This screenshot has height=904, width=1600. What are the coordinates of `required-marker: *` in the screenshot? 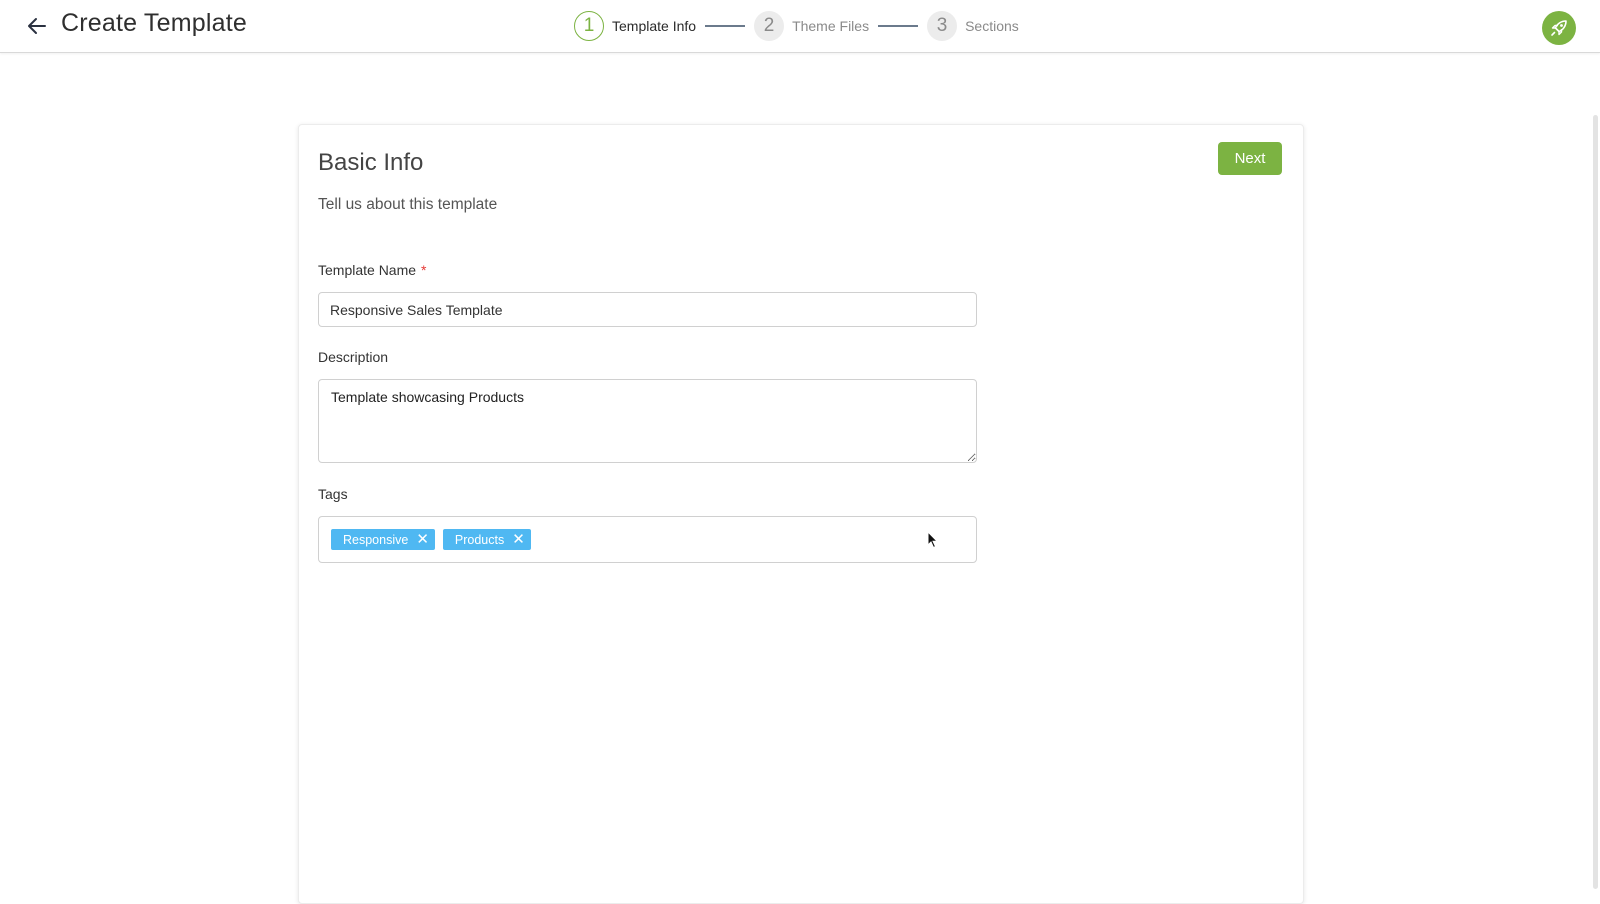 It's located at (424, 270).